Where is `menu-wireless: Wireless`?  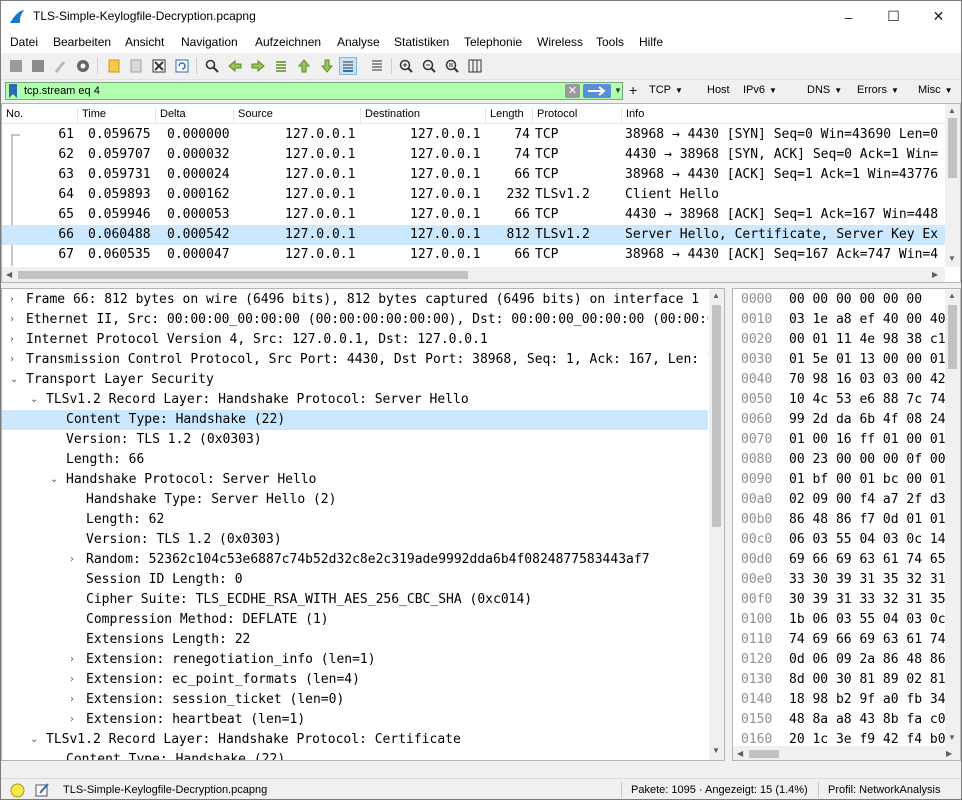
menu-wireless: Wireless is located at coordinates (560, 42).